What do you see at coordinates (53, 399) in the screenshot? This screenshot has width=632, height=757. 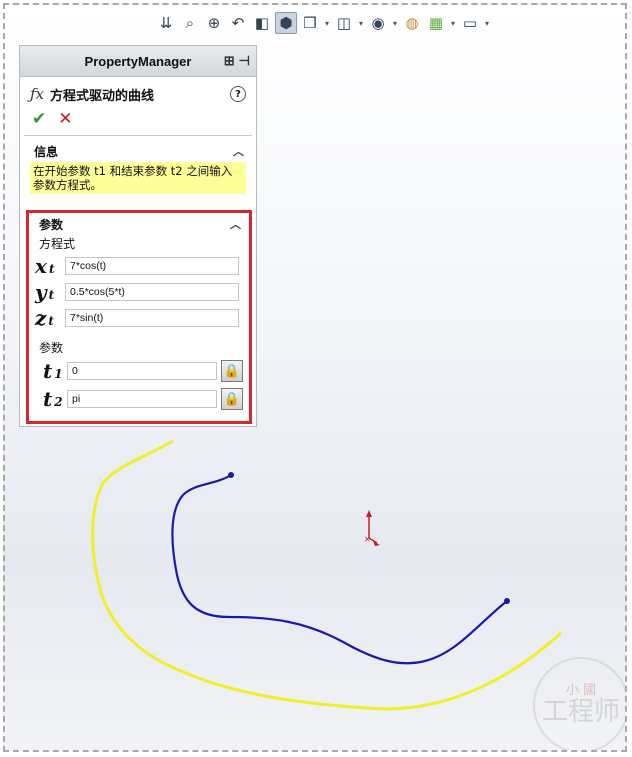 I see `t2-symbol: t2` at bounding box center [53, 399].